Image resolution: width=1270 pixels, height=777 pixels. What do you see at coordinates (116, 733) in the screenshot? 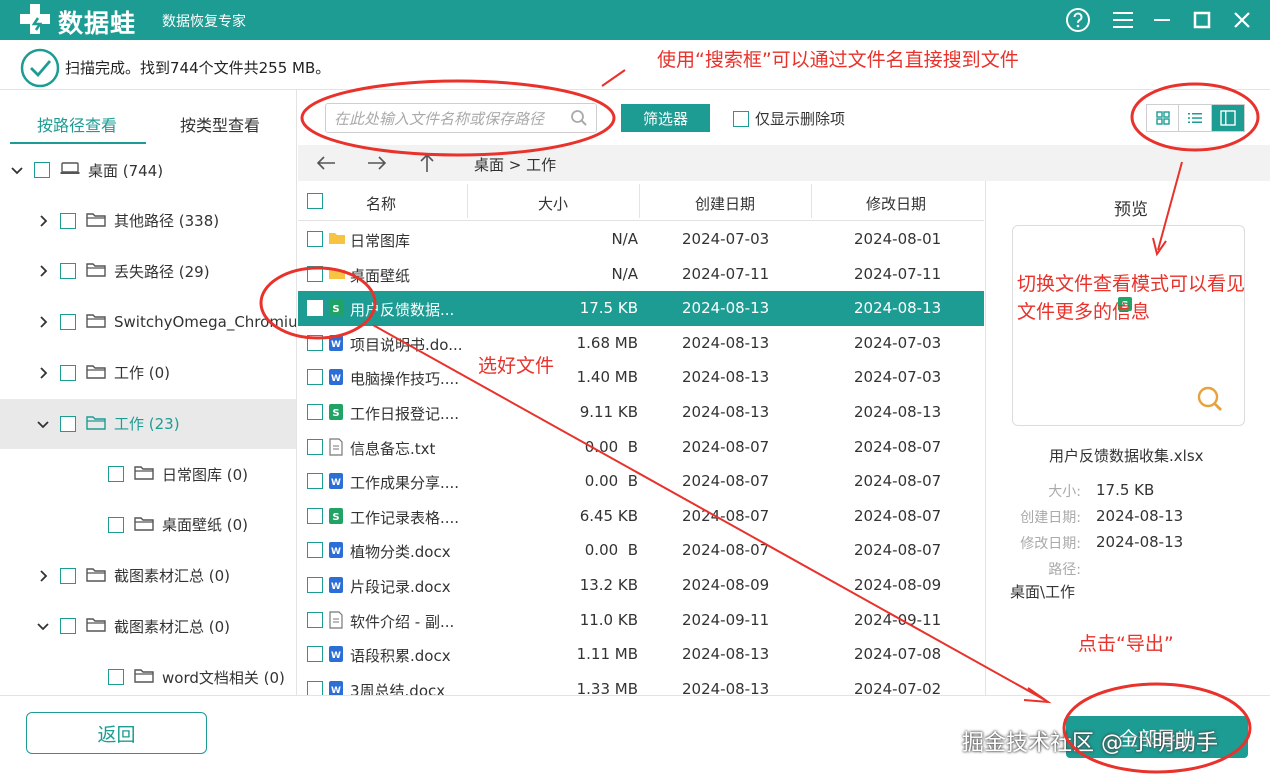
I see `back-button: 返回` at bounding box center [116, 733].